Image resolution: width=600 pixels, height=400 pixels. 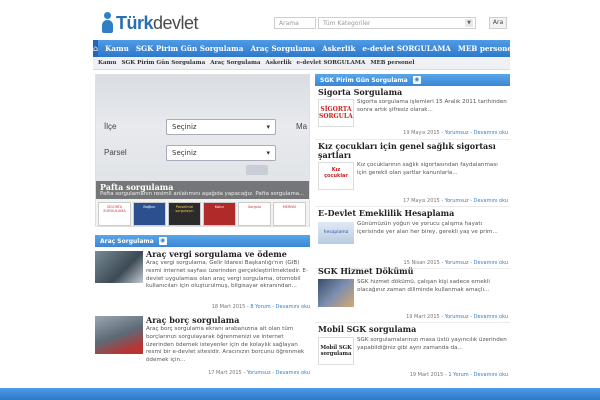 I want to click on article-meta: 19 Mayıs 2015 - Yorumsuz - Devamını oku, so click(x=455, y=133).